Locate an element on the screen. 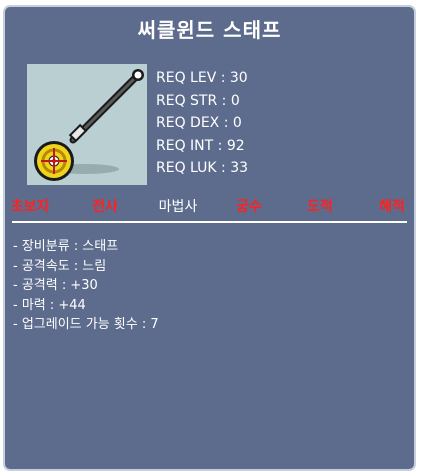  req-luk: REQ LUK : 33 is located at coordinates (202, 168).